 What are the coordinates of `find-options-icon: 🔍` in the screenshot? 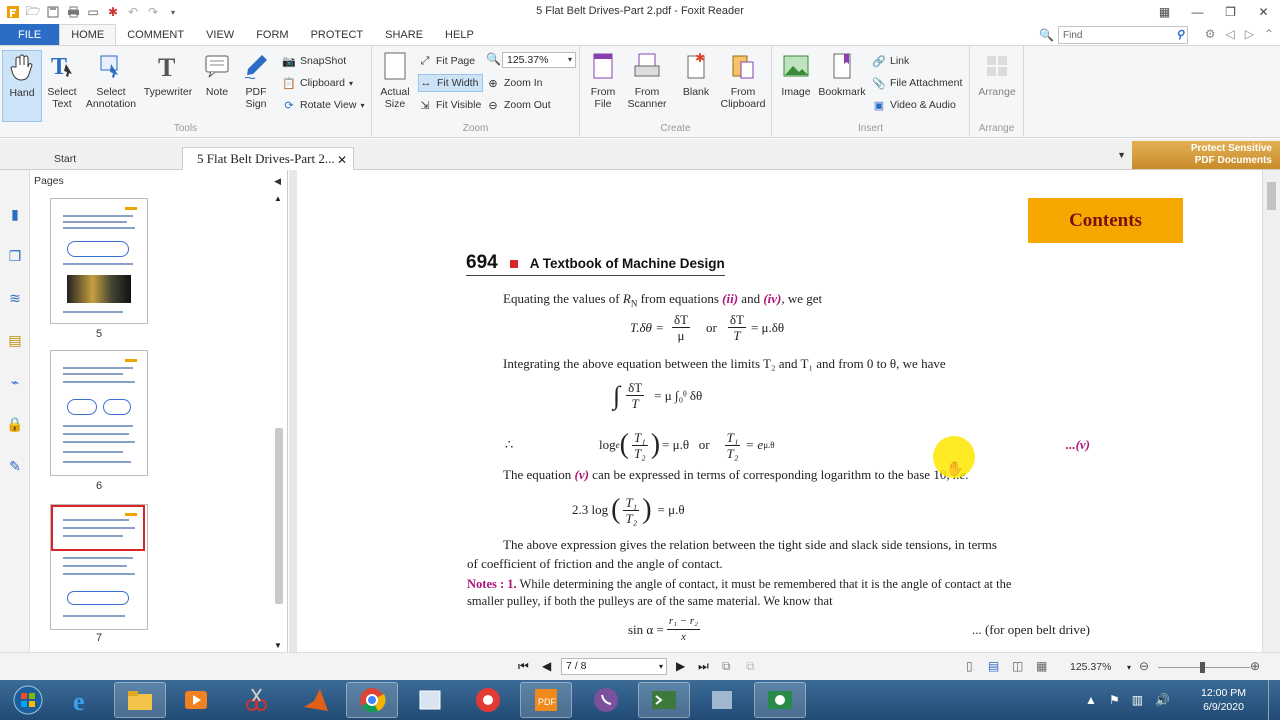 It's located at (1046, 35).